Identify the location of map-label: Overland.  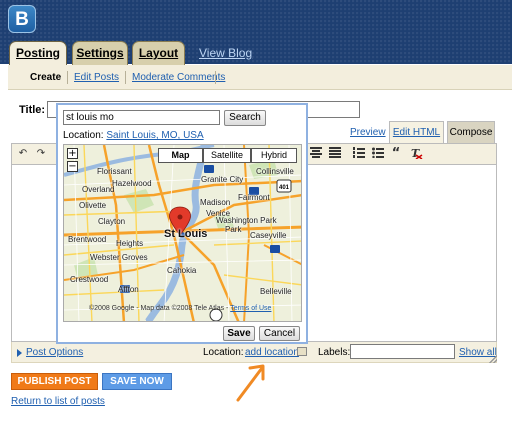
(98, 189).